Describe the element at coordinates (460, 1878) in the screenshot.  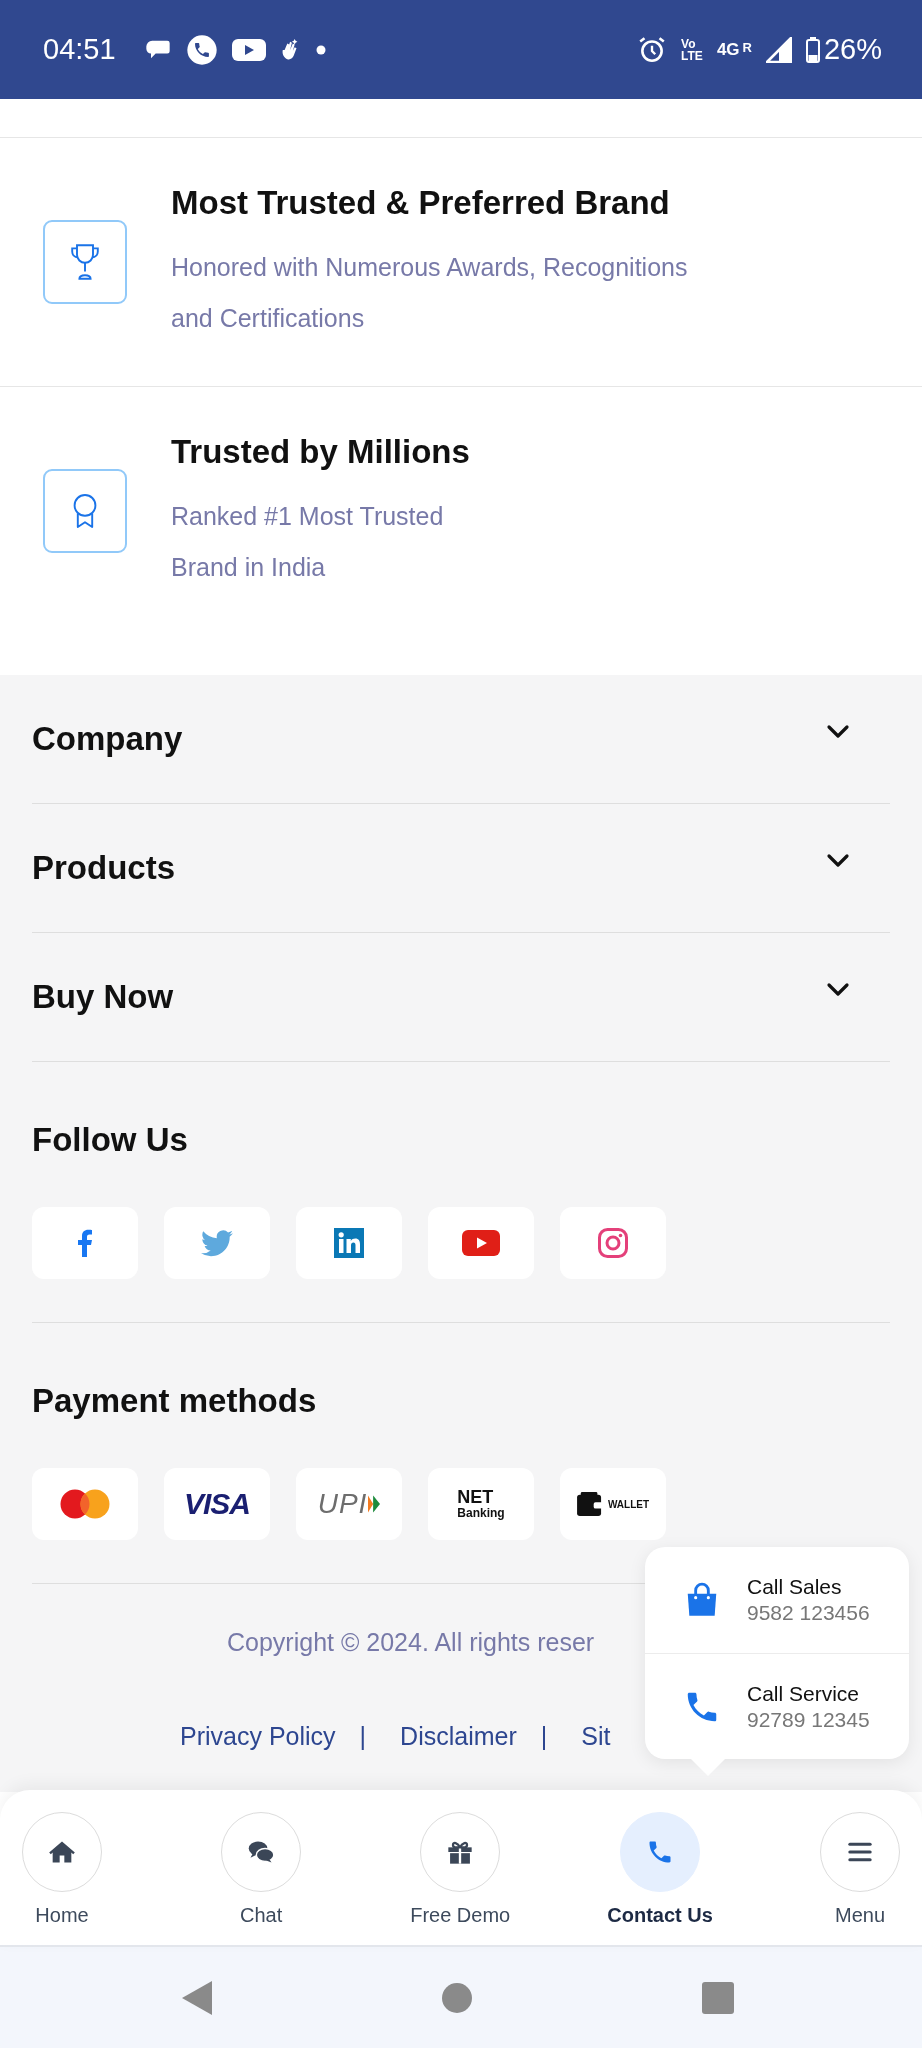
I see `nav-tab: Free Demo` at that location.